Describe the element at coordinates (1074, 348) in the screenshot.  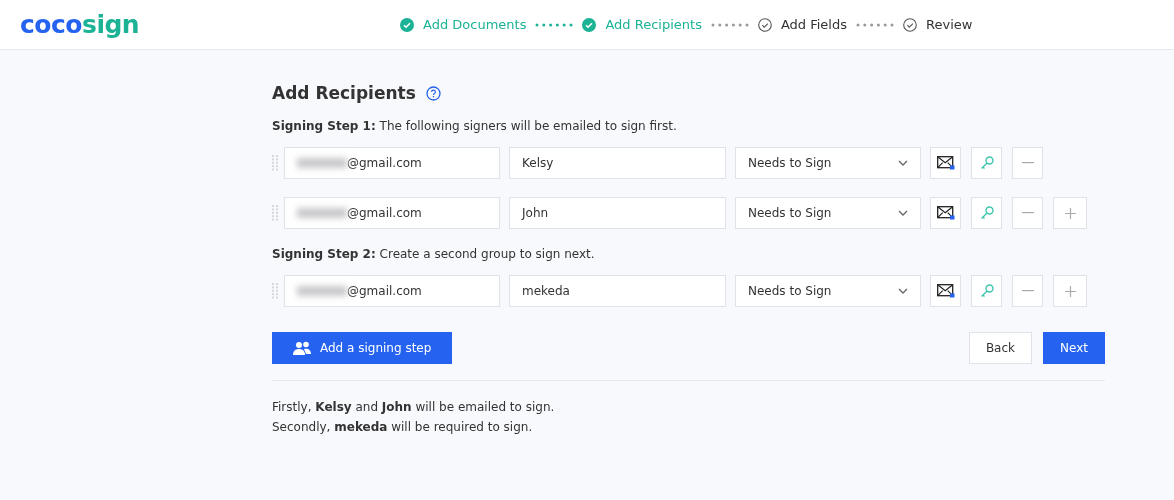
I see `next-button: Next` at that location.